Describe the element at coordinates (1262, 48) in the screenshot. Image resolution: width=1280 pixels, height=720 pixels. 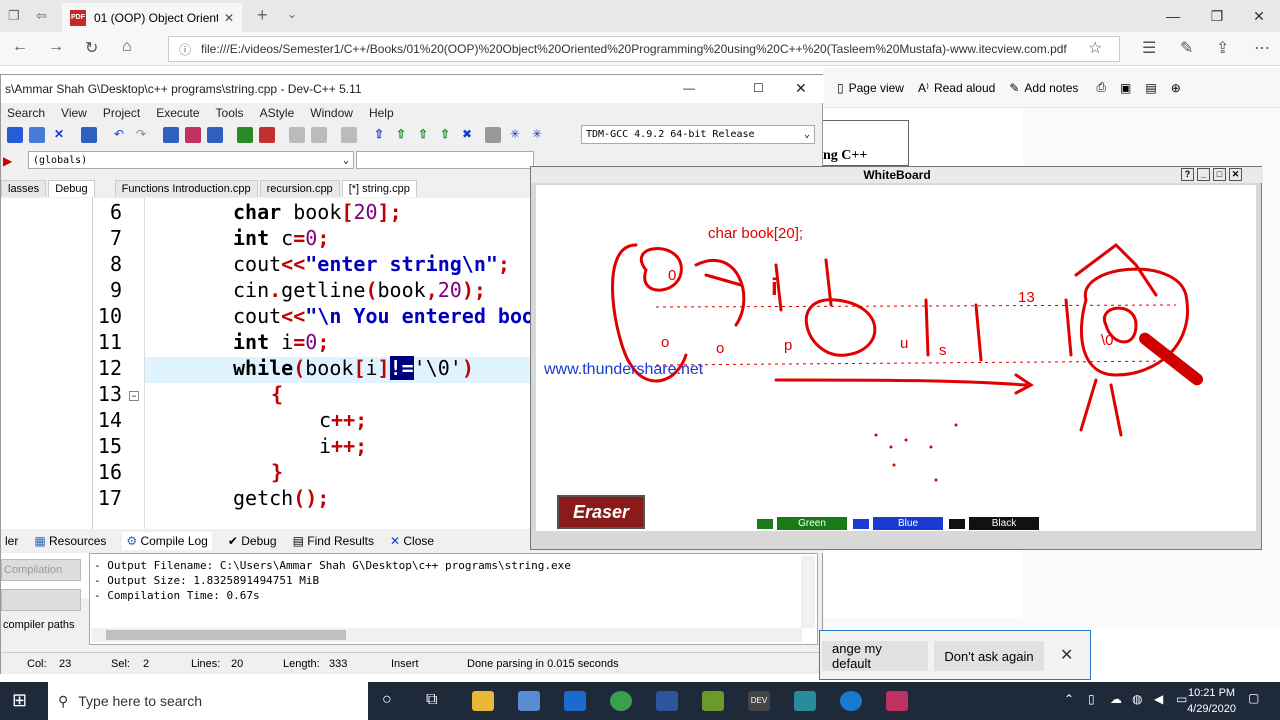
I see `more-icon: ⋯` at that location.